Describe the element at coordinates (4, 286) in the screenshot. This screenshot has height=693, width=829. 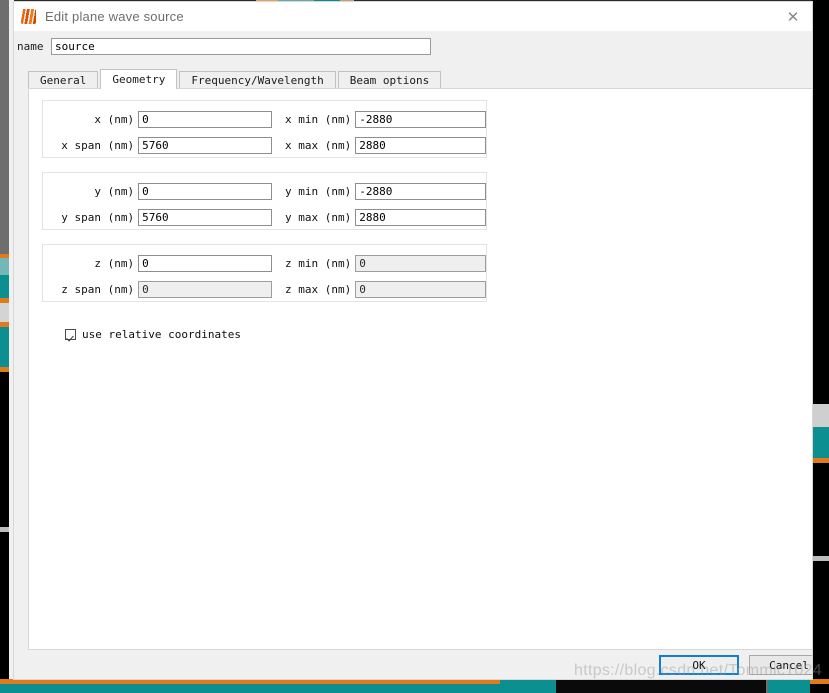
I see `left-band-teal-dark` at that location.